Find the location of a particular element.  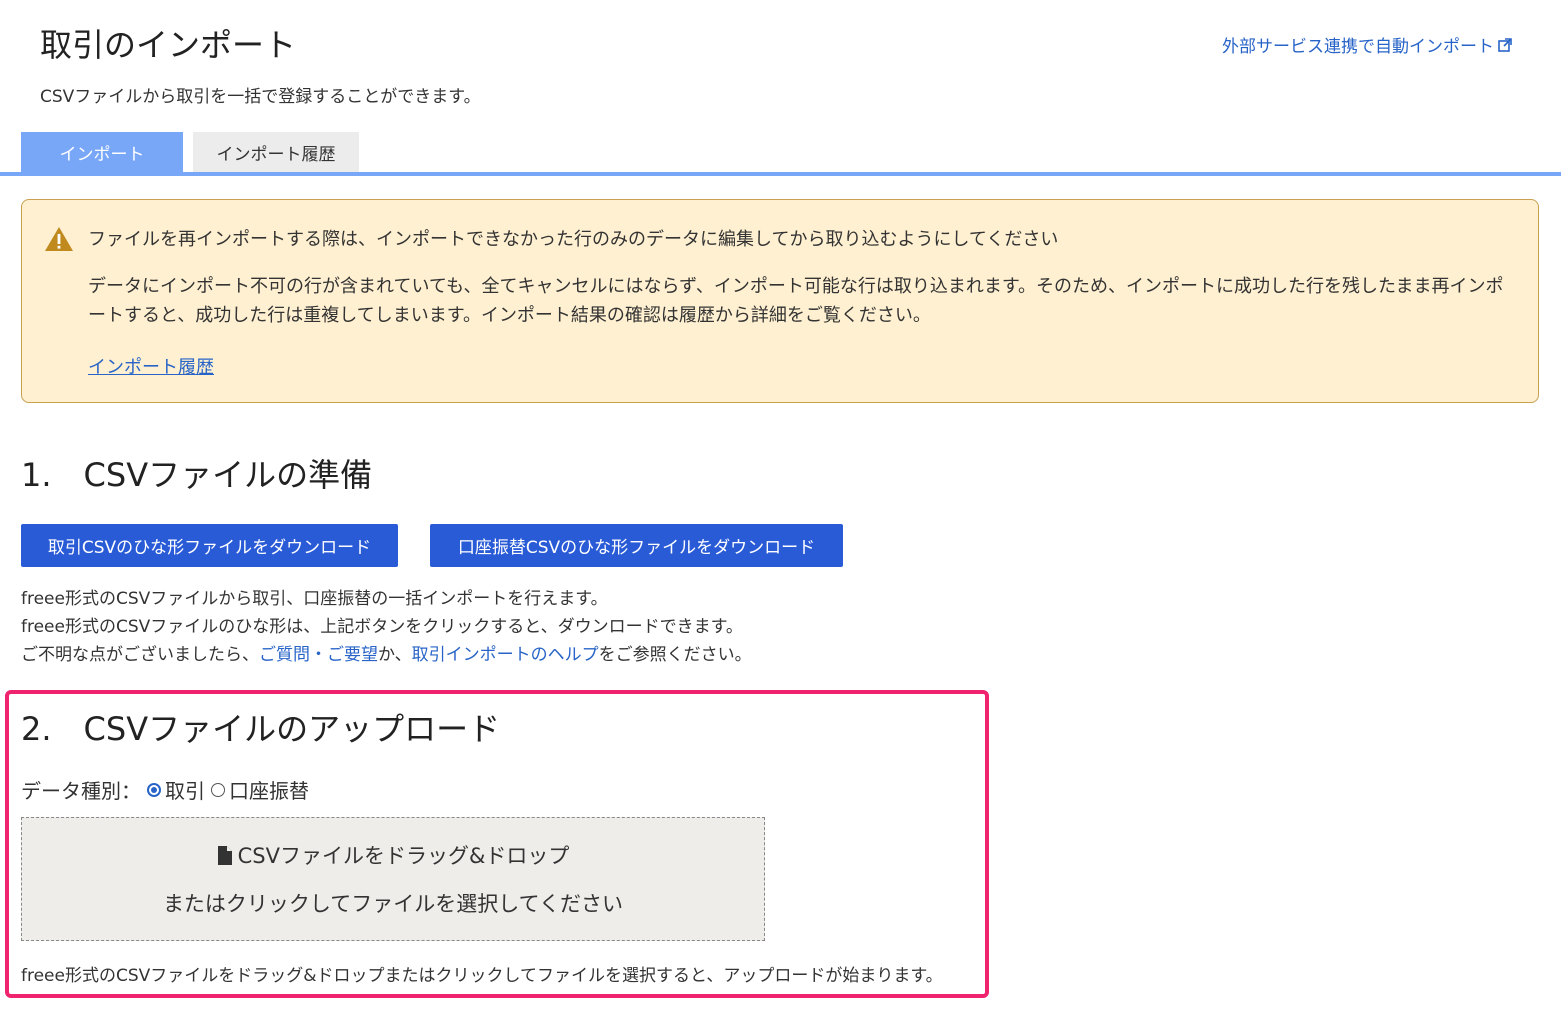

description-line-3-prefix: ご不明な点がございましたら、 is located at coordinates (140, 655).